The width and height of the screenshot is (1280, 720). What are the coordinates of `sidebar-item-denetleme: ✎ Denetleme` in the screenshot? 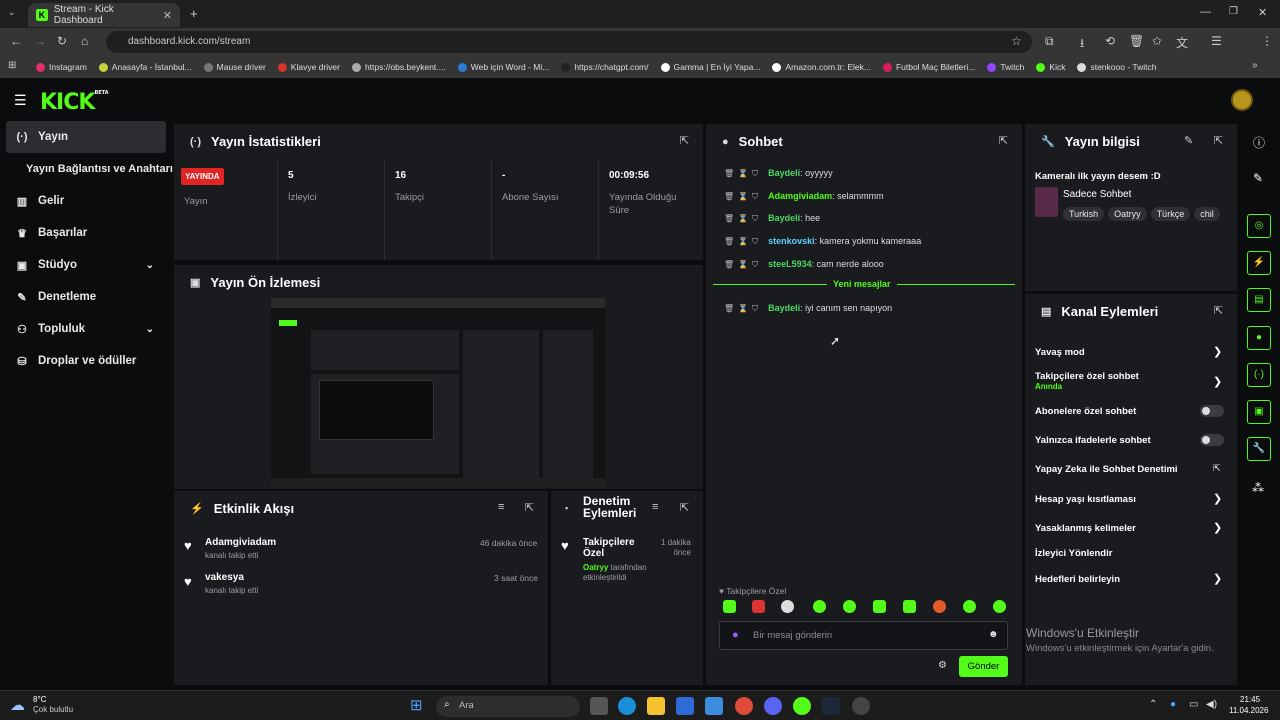 It's located at (86, 297).